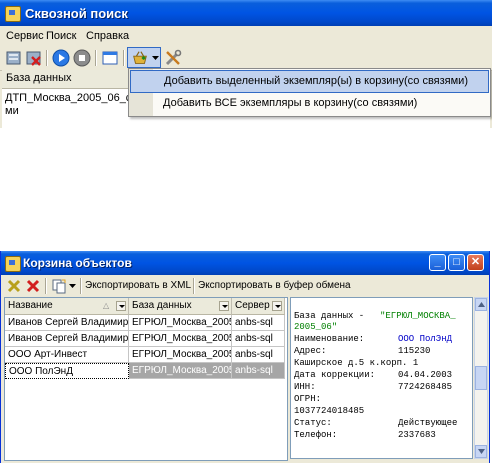  Describe the element at coordinates (246, 36) in the screenshot. I see `menu-bar: Сервис Поиск Справка` at that location.